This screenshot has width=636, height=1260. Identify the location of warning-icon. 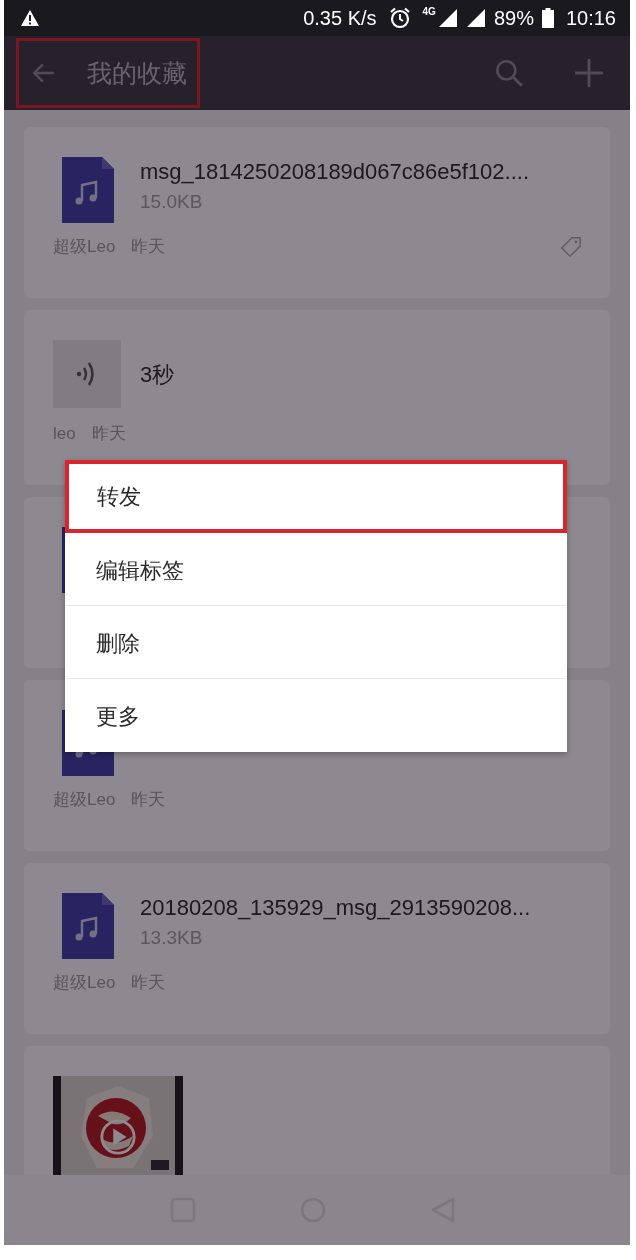
(30, 18).